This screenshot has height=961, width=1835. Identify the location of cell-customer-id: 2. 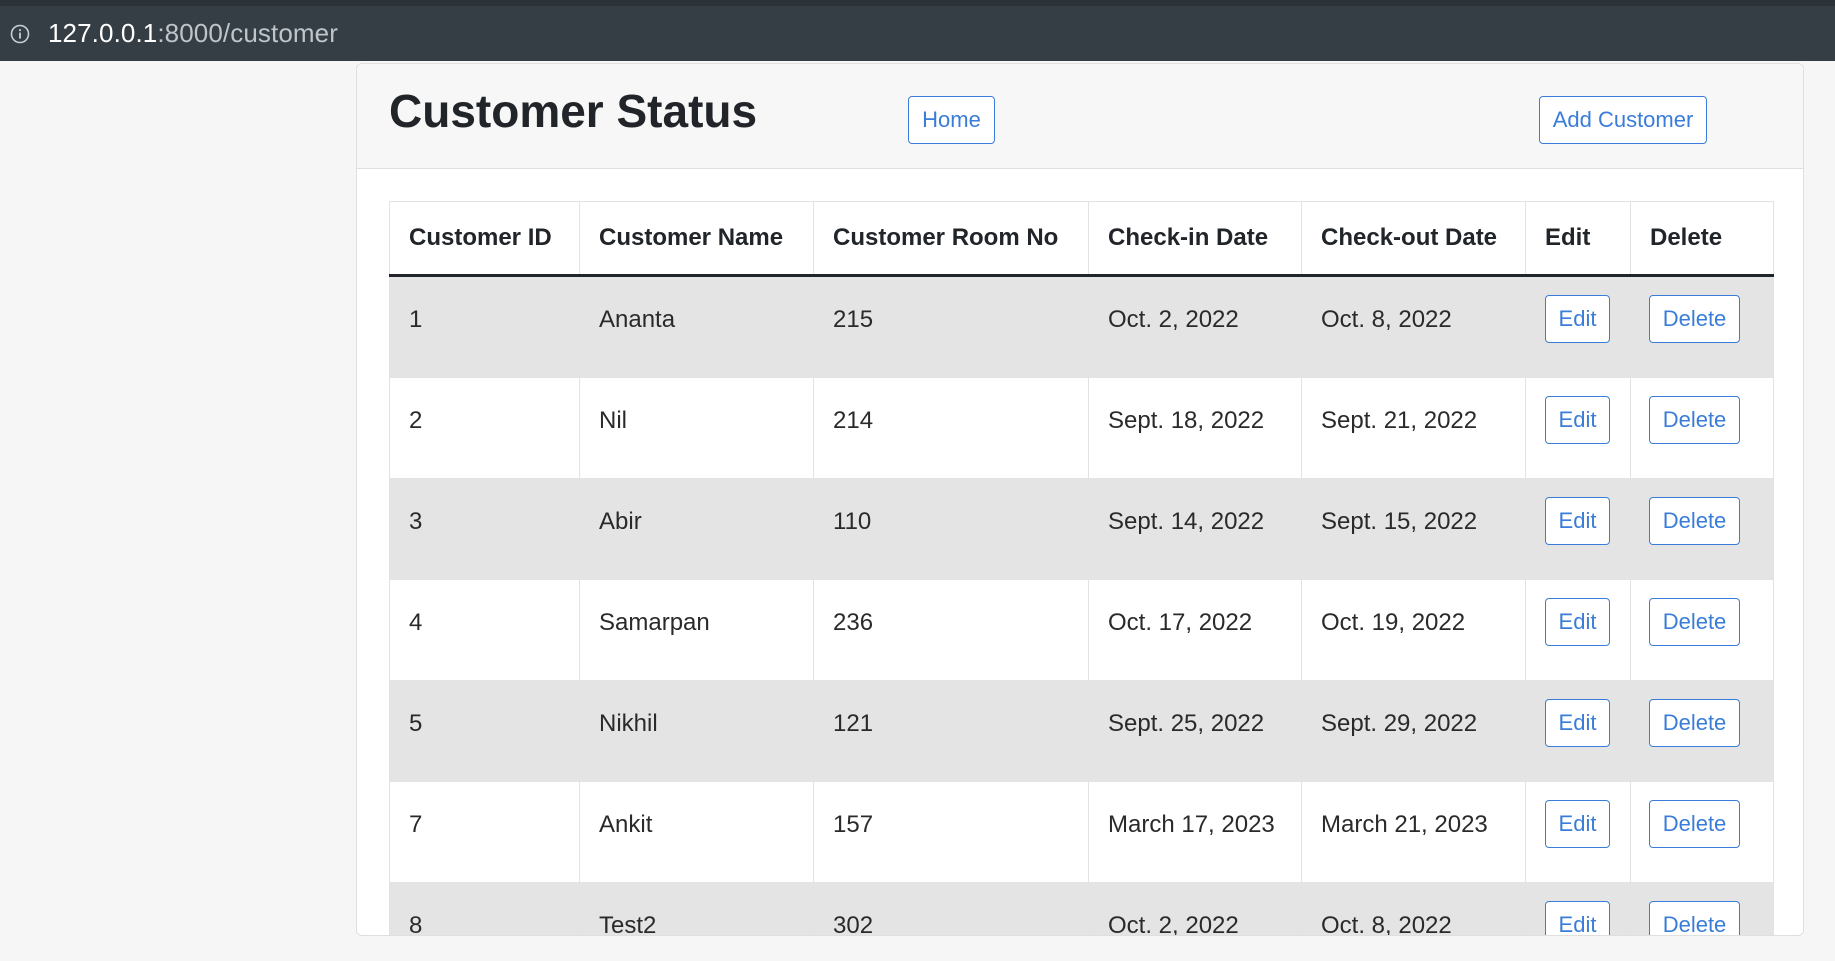
(484, 428).